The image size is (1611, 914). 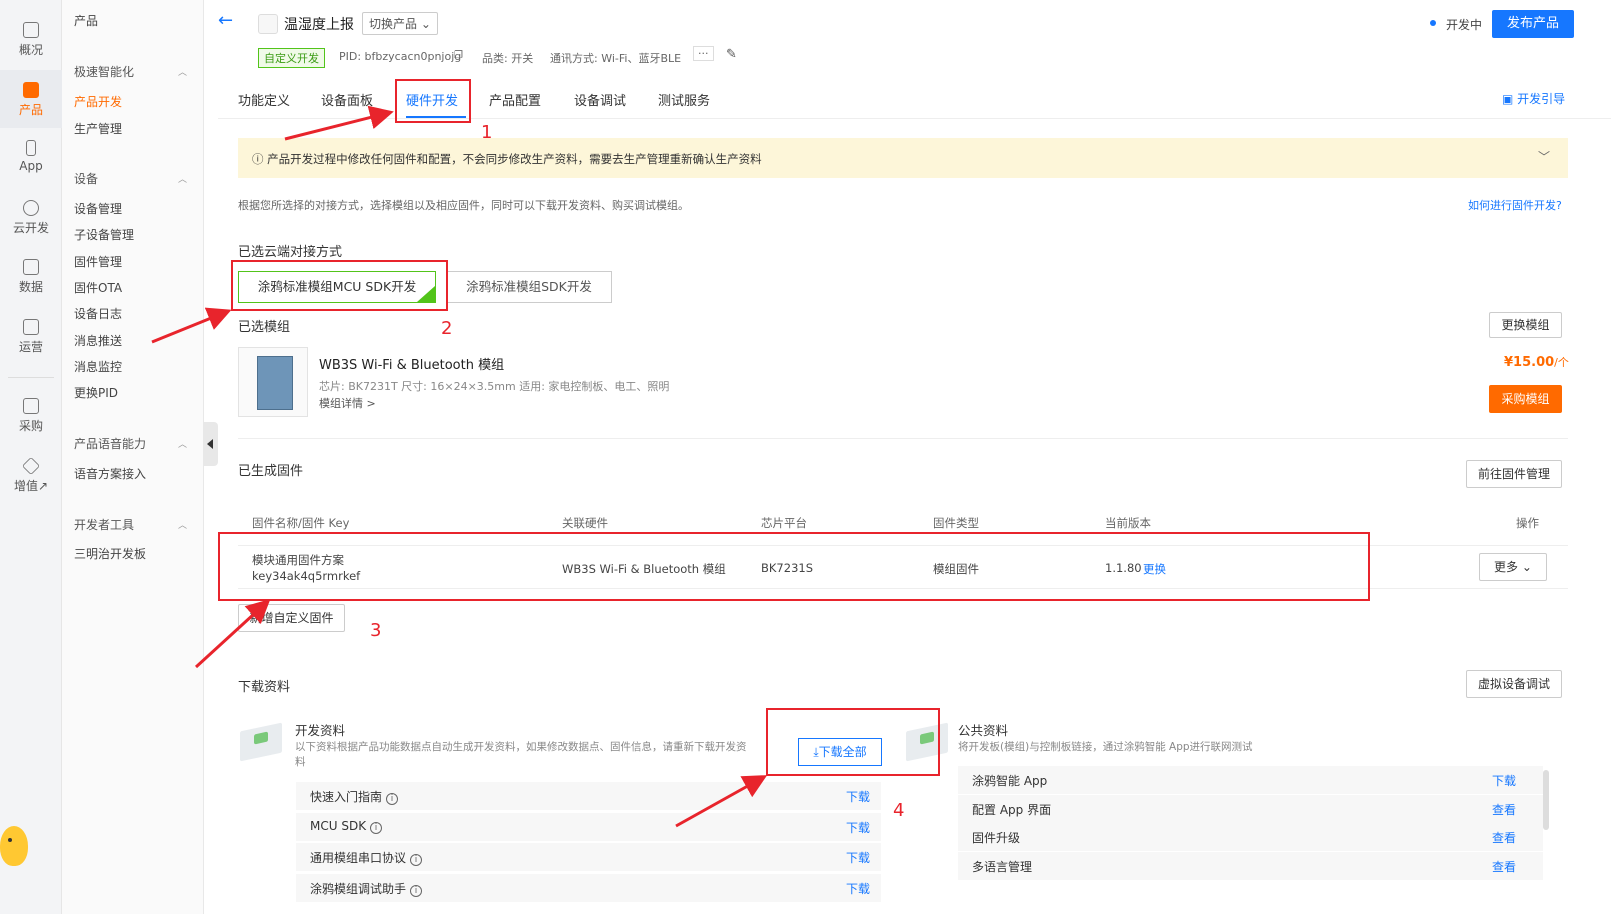 I want to click on menu-item-pid: 更换PID, so click(x=96, y=392).